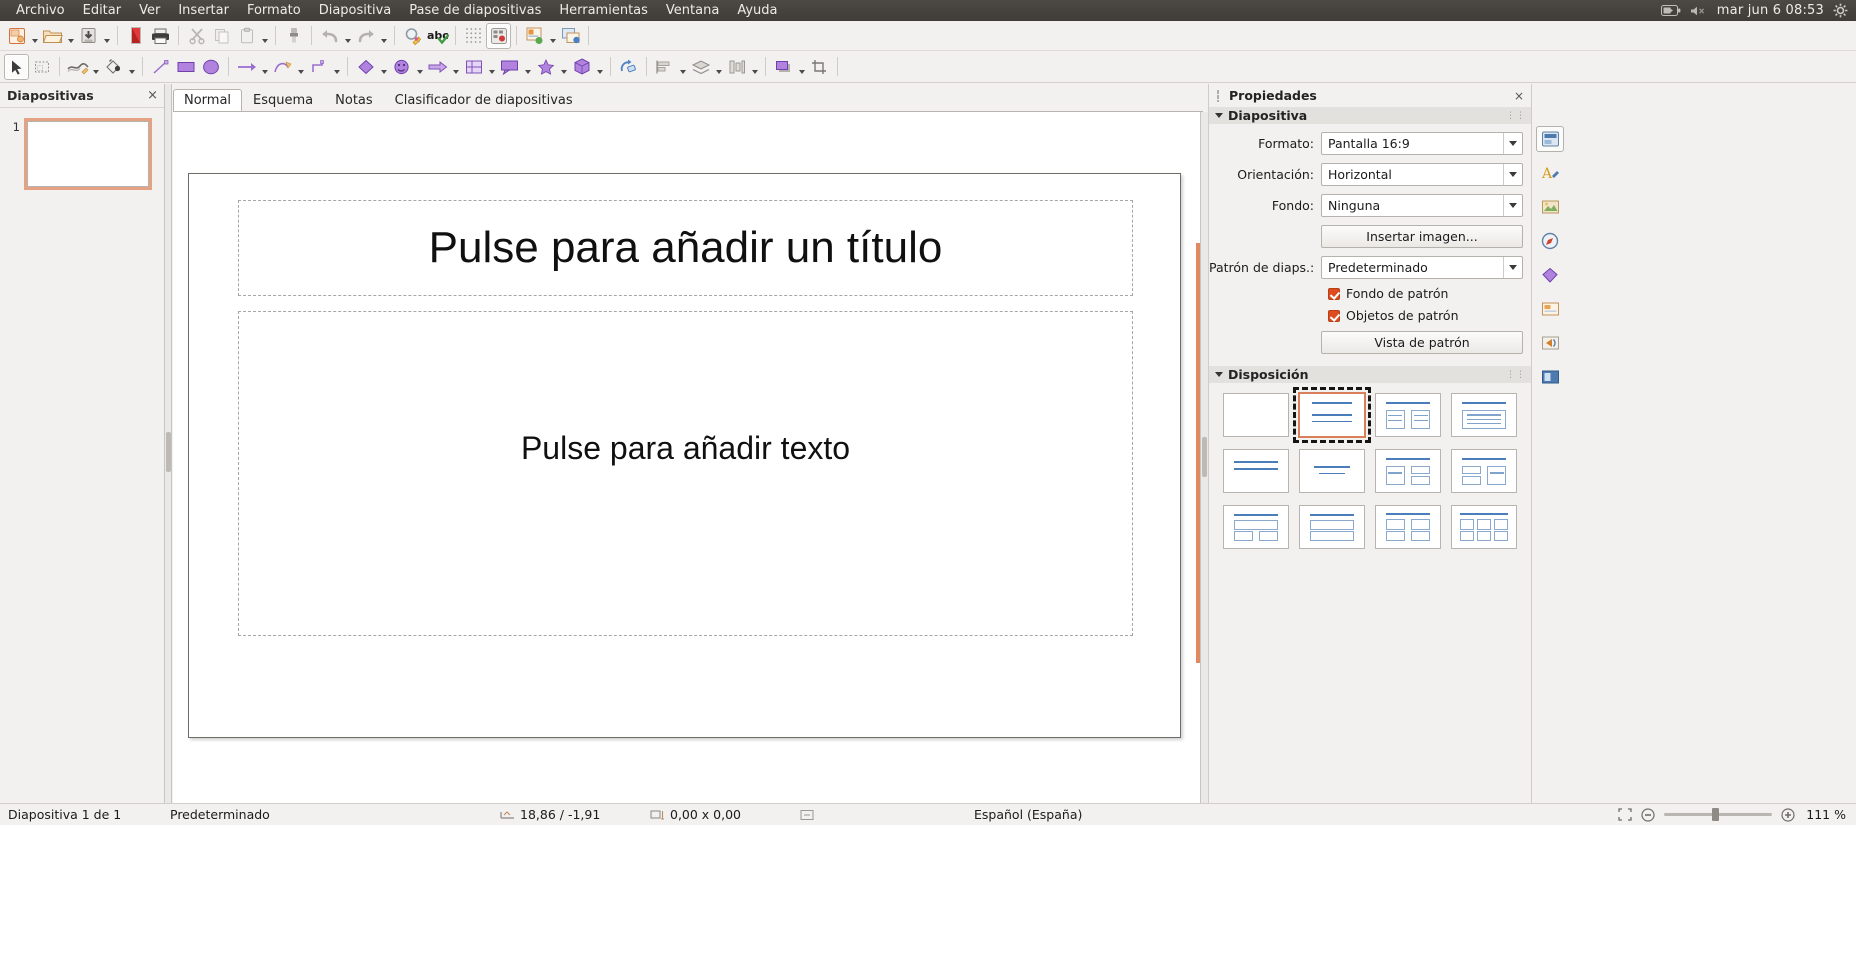 This screenshot has height=974, width=1856. What do you see at coordinates (16, 36) in the screenshot?
I see `new-presentation-icon` at bounding box center [16, 36].